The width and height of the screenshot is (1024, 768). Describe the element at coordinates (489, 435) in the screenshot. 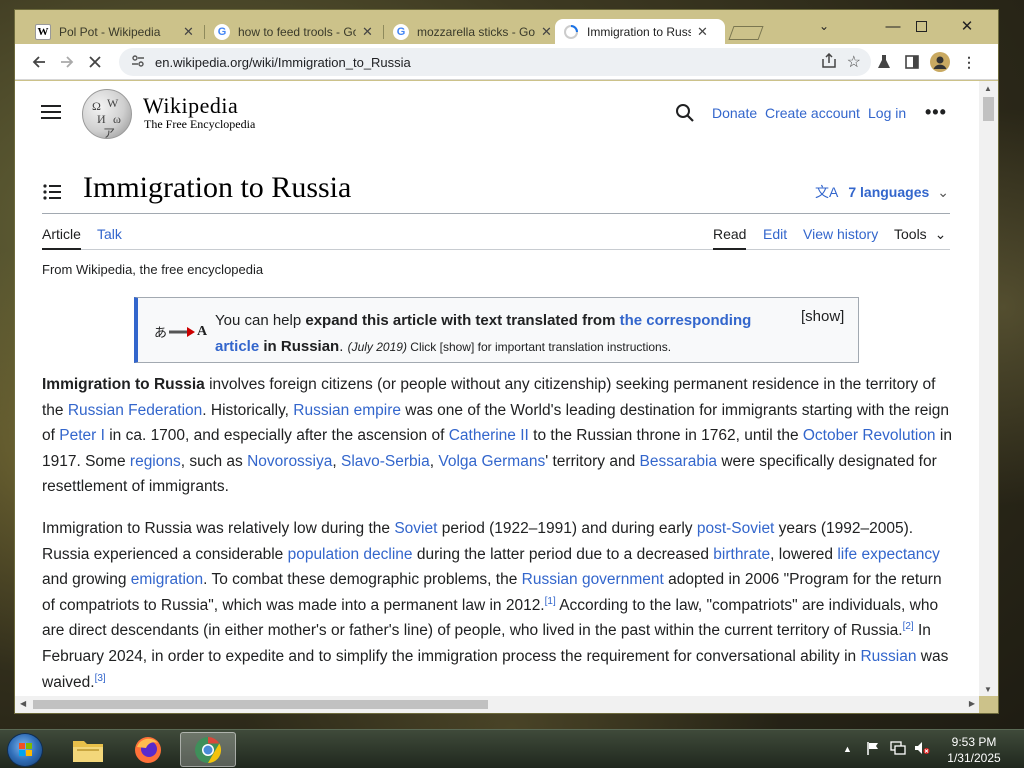

I see `link-catherine-ii: Catherine II` at that location.